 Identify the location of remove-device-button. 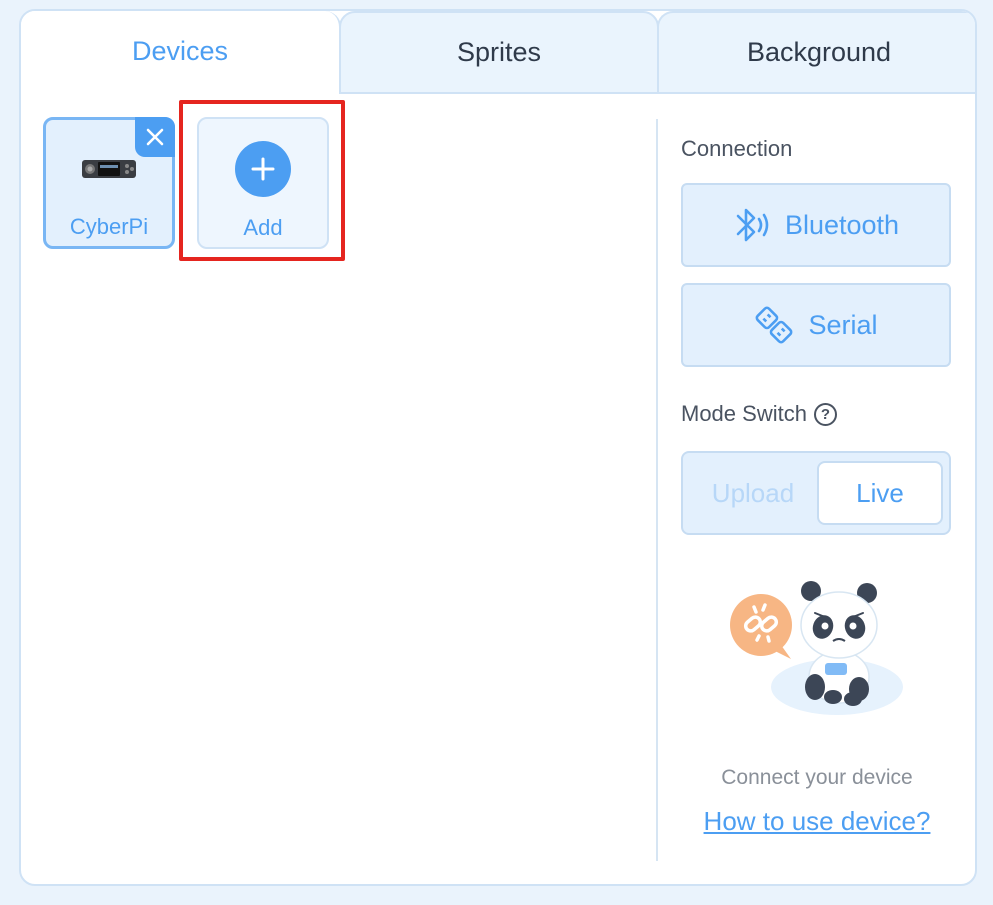
(155, 137).